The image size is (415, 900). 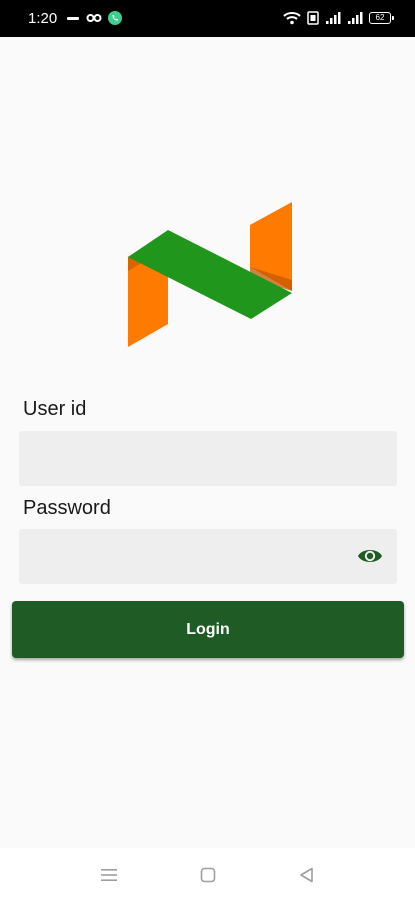 I want to click on password-field-container, so click(x=208, y=556).